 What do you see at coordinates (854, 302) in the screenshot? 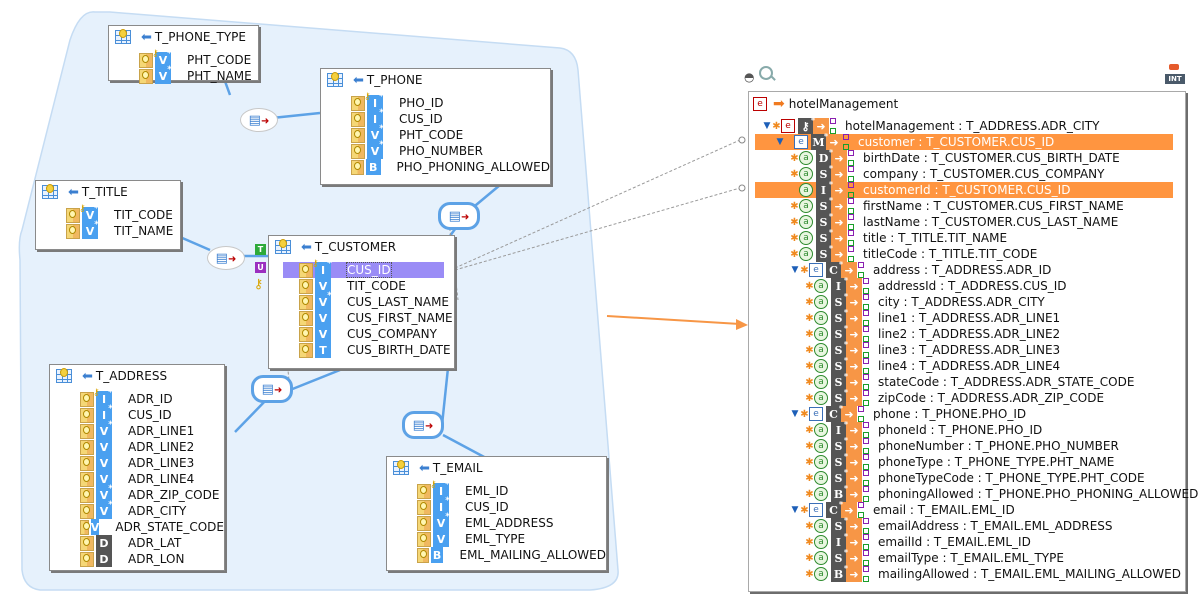
I see `mapping-icon: ➜` at bounding box center [854, 302].